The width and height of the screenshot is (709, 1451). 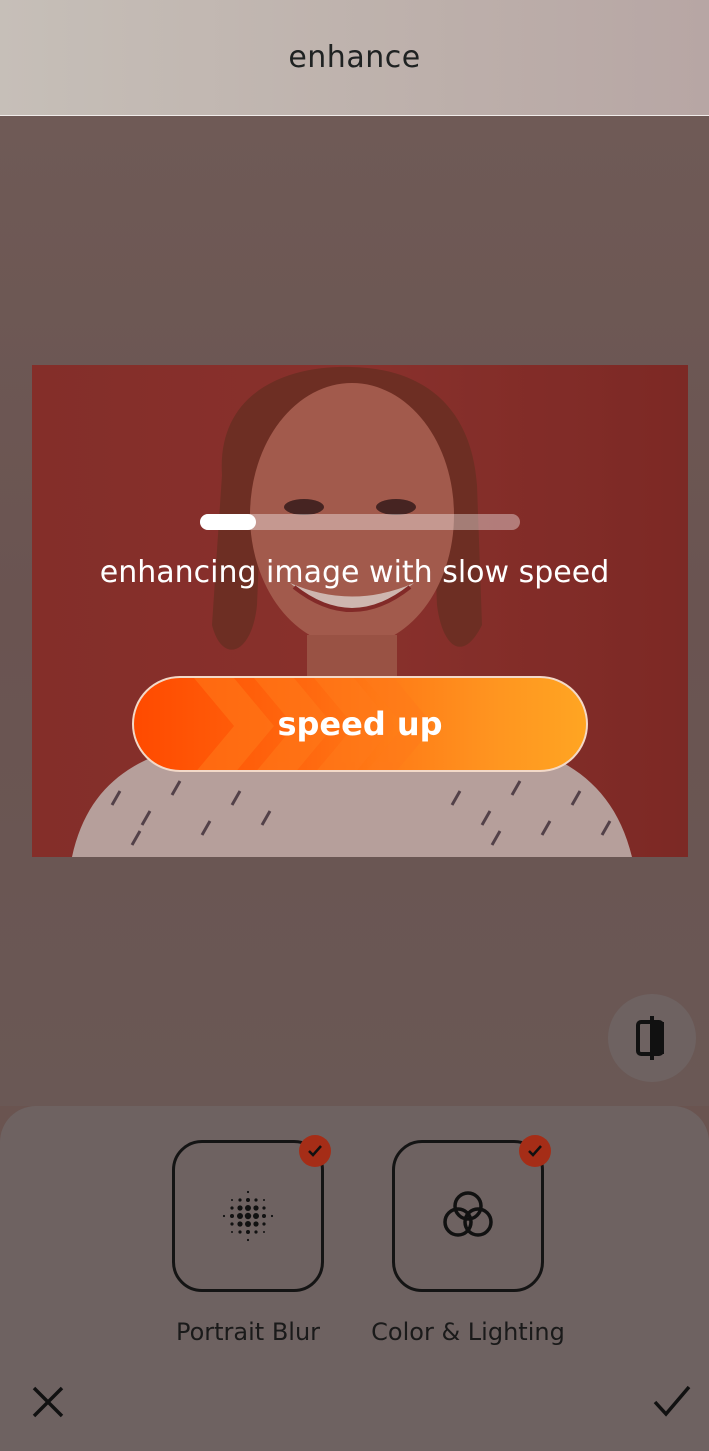 I want to click on tool-portrait-blur-button, so click(x=251, y=1213).